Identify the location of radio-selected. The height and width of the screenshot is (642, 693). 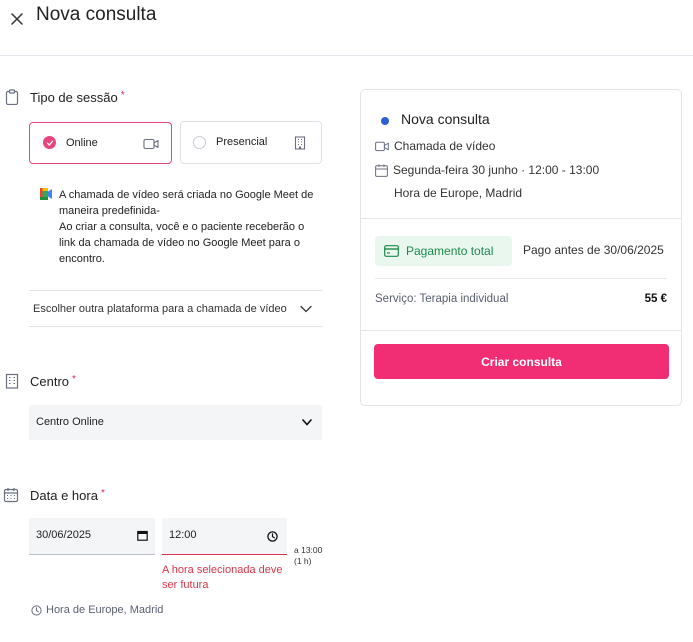
(49, 142).